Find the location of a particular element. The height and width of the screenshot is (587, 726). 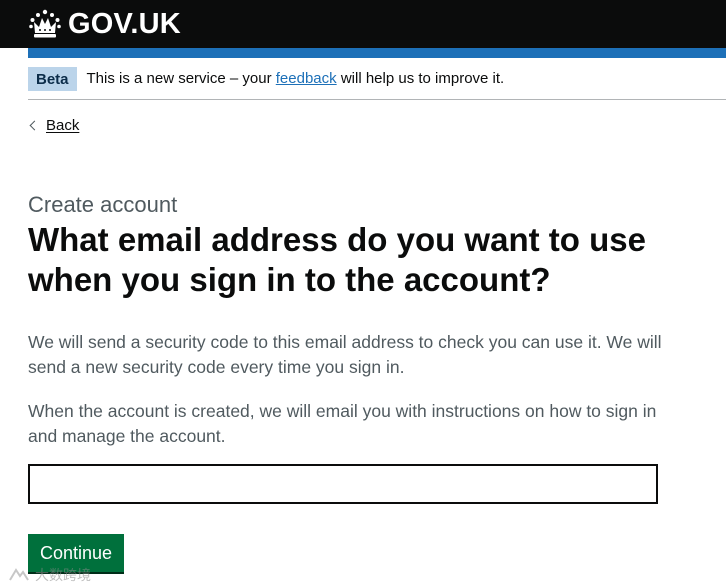

watermark-logo-icon is located at coordinates (19, 574).